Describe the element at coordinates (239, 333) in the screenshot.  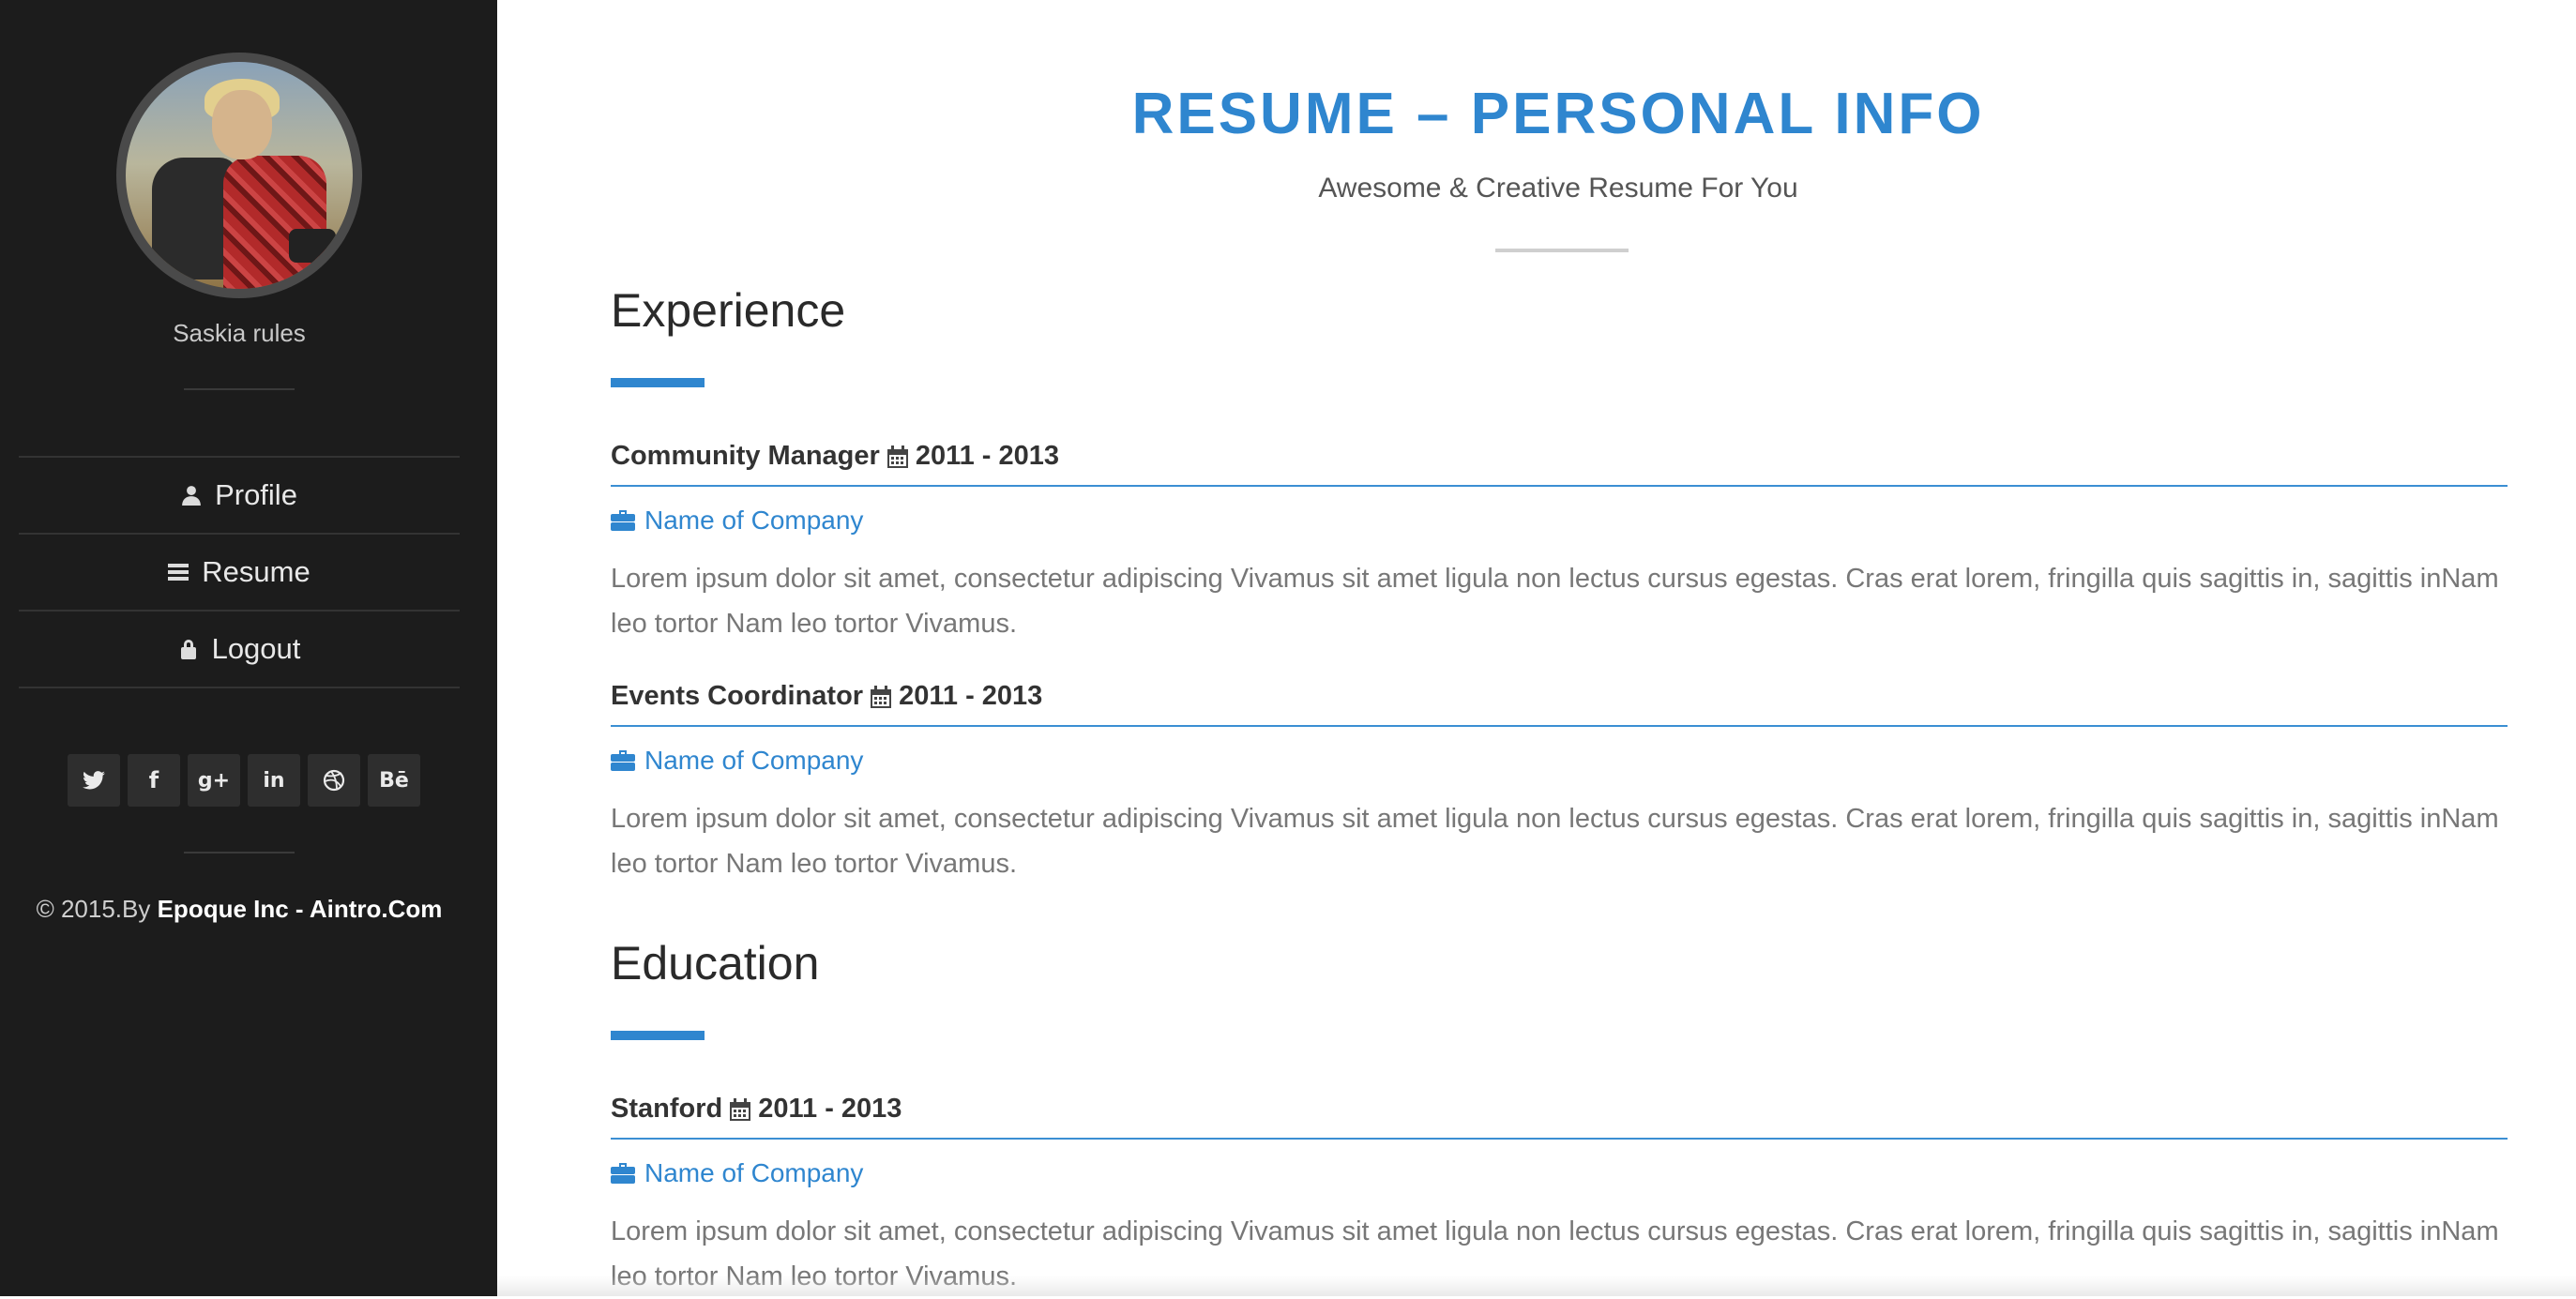
I see `user-name: Saskia rules` at that location.